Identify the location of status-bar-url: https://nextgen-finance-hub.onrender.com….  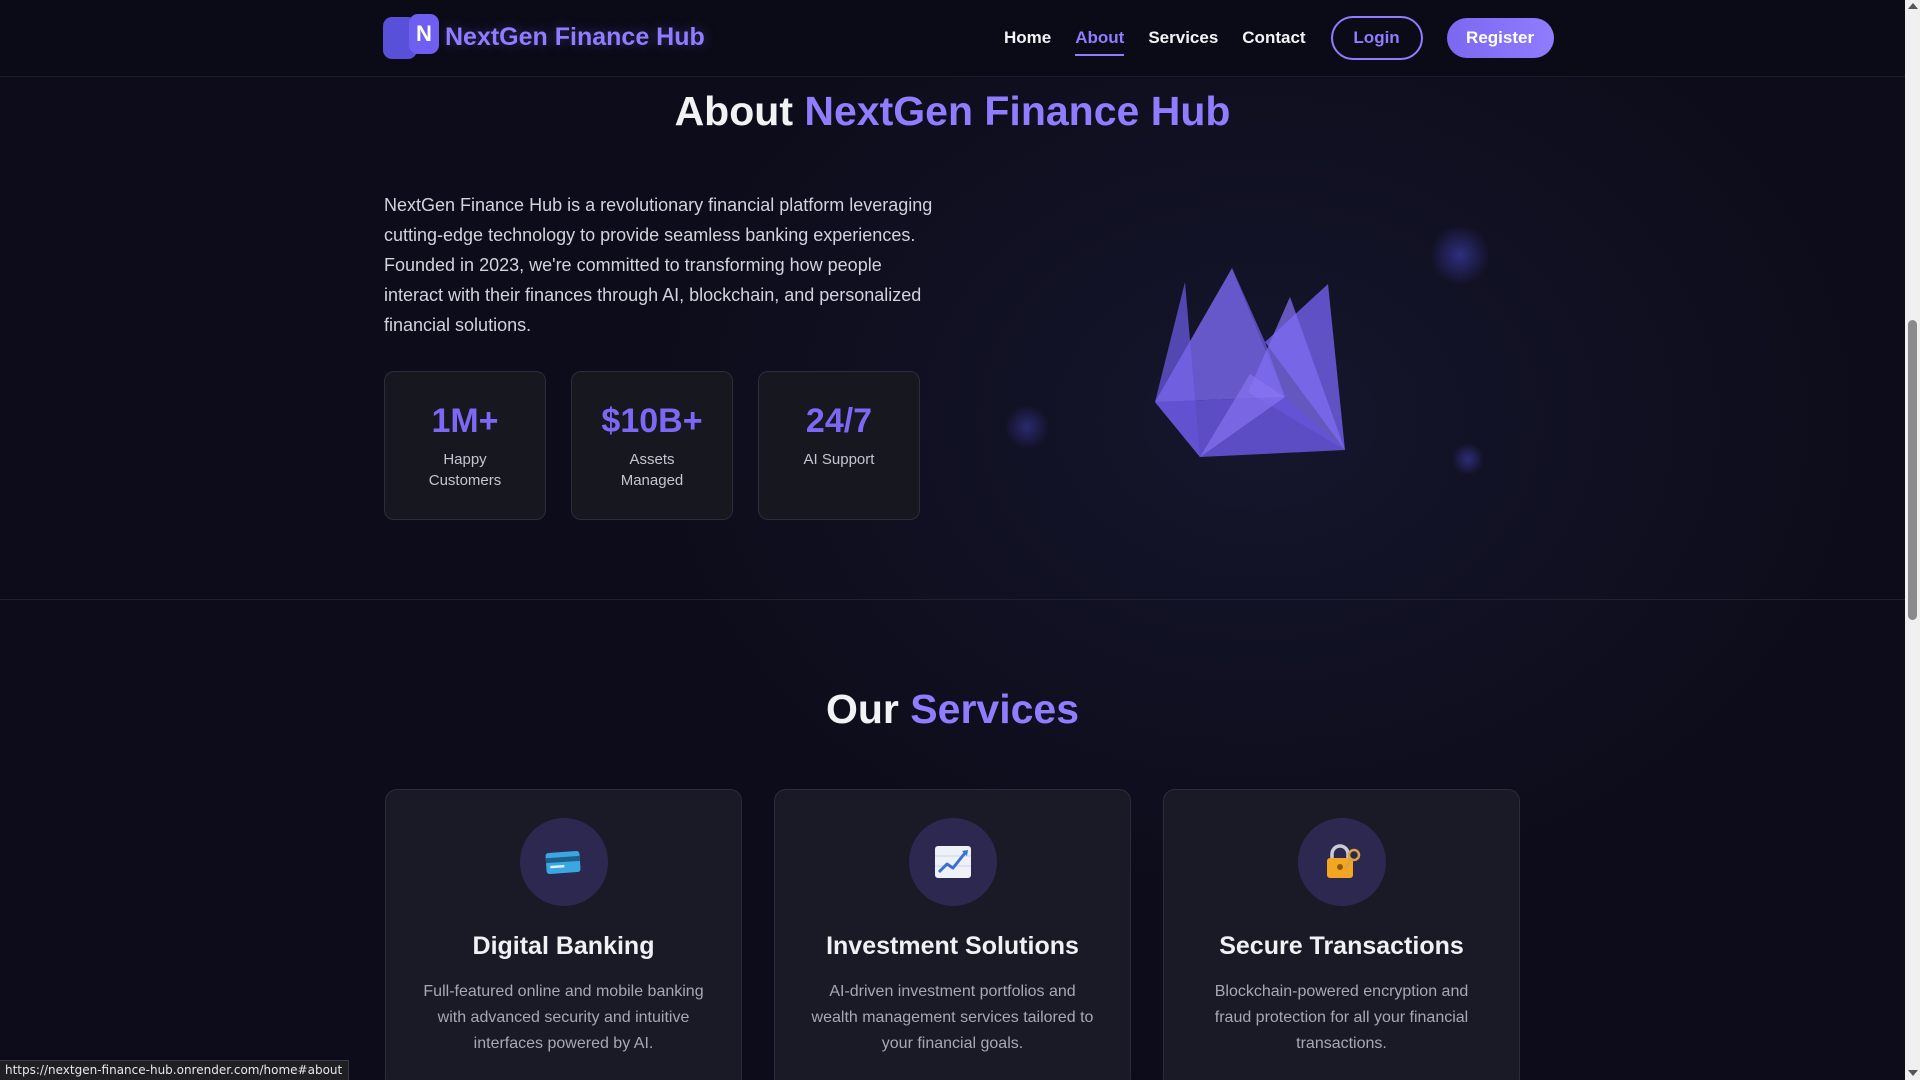
(175, 1070).